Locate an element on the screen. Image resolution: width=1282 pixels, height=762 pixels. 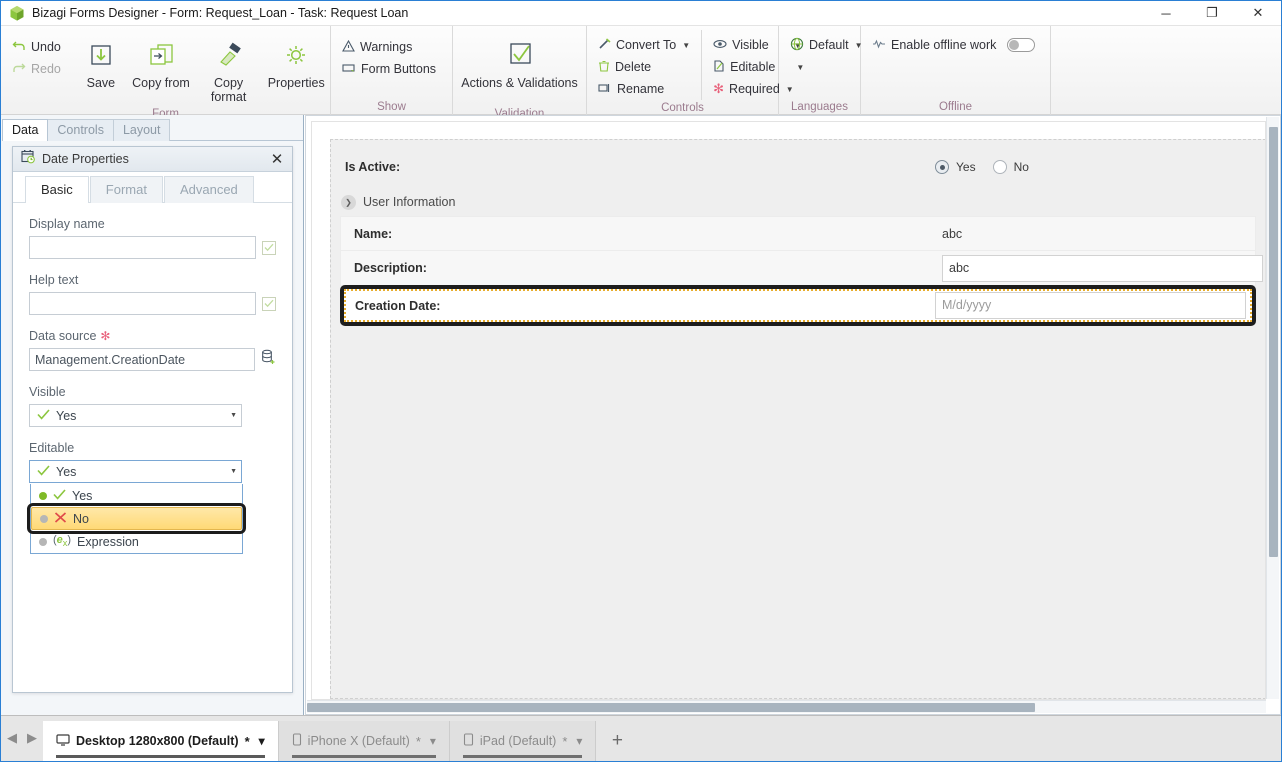
dialog-tab-basic: Basic is located at coordinates (57, 189).